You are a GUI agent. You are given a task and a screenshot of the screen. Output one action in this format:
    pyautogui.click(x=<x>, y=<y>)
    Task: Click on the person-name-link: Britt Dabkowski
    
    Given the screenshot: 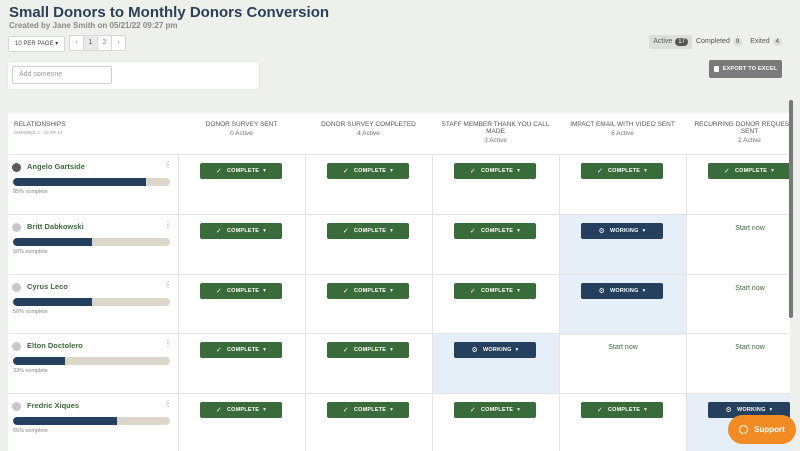 What is the action you would take?
    pyautogui.click(x=55, y=226)
    